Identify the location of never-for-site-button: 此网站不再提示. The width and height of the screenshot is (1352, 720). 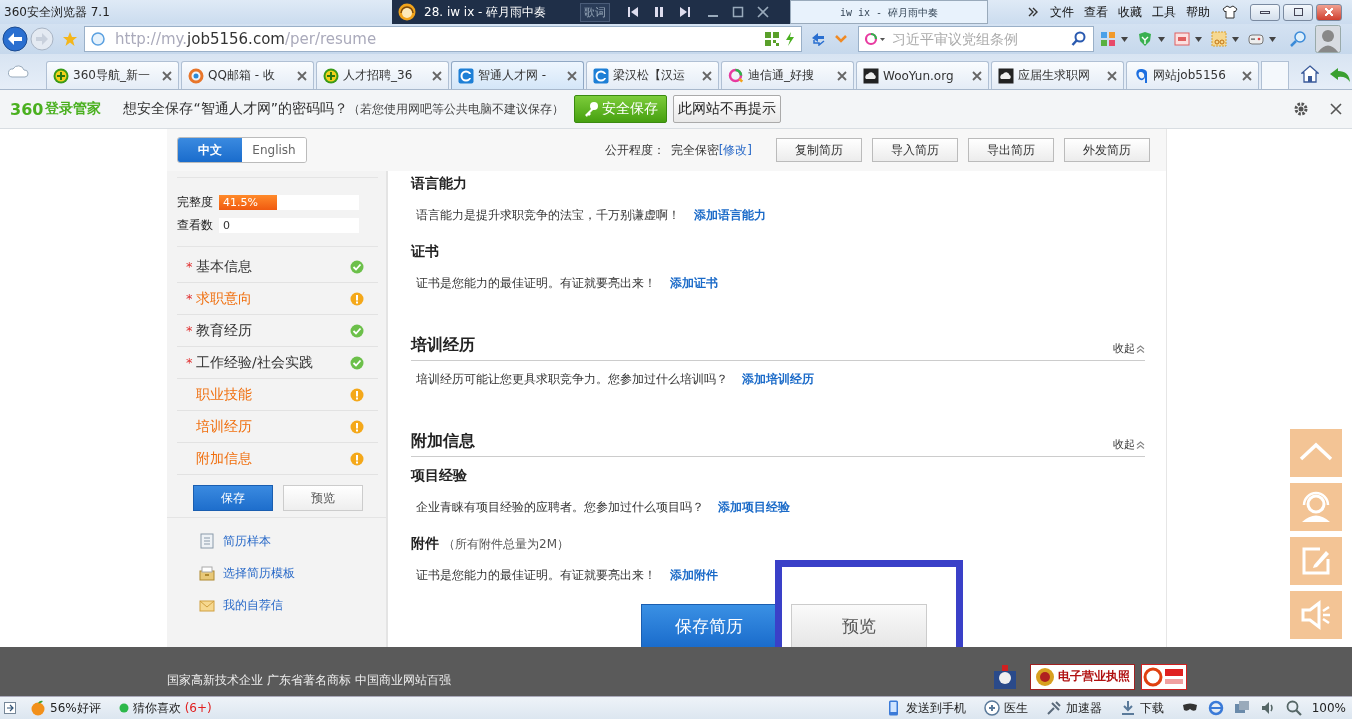
(726, 109).